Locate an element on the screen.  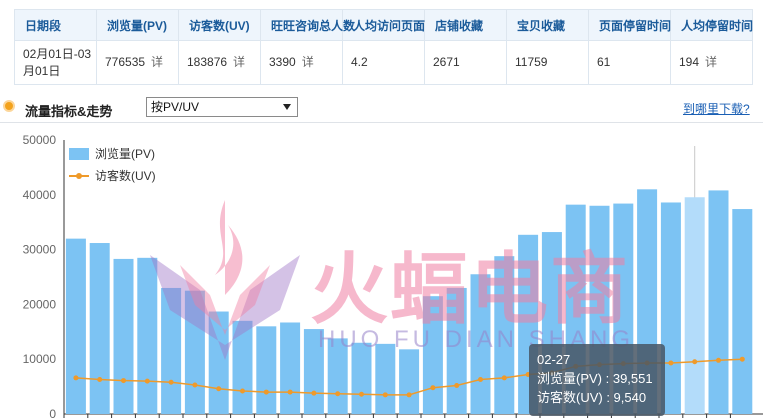
cell-avg-pages: 4.2 is located at coordinates (383, 62).